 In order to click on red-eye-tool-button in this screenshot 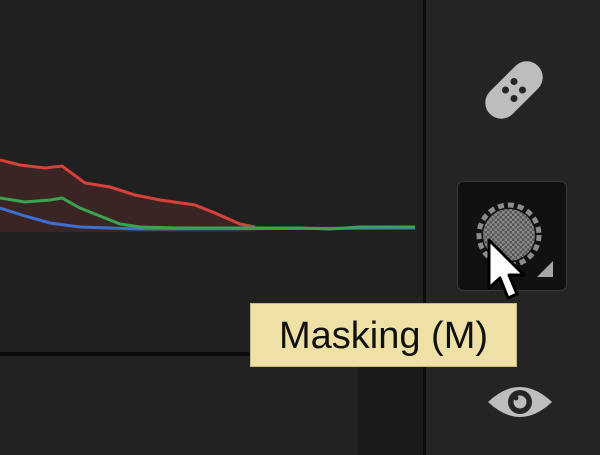, I will do `click(520, 402)`.